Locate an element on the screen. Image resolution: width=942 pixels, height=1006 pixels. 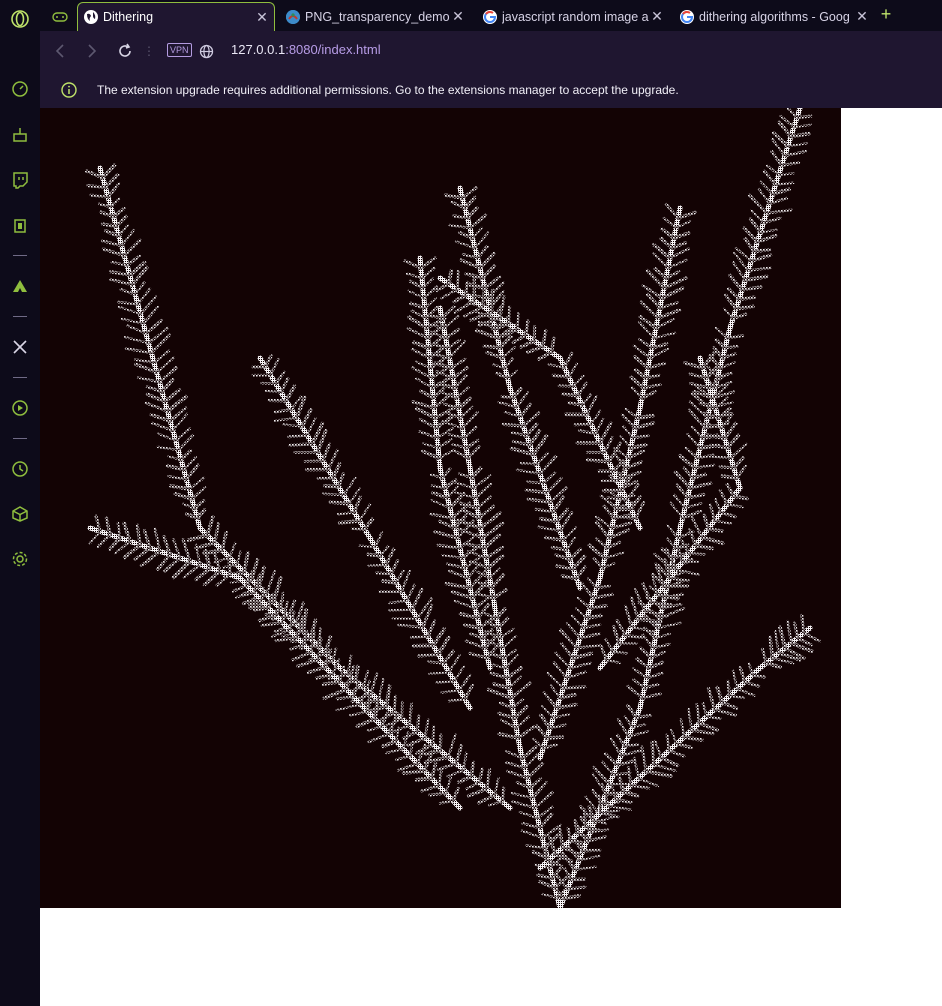
speed-dial-icon is located at coordinates (20, 89).